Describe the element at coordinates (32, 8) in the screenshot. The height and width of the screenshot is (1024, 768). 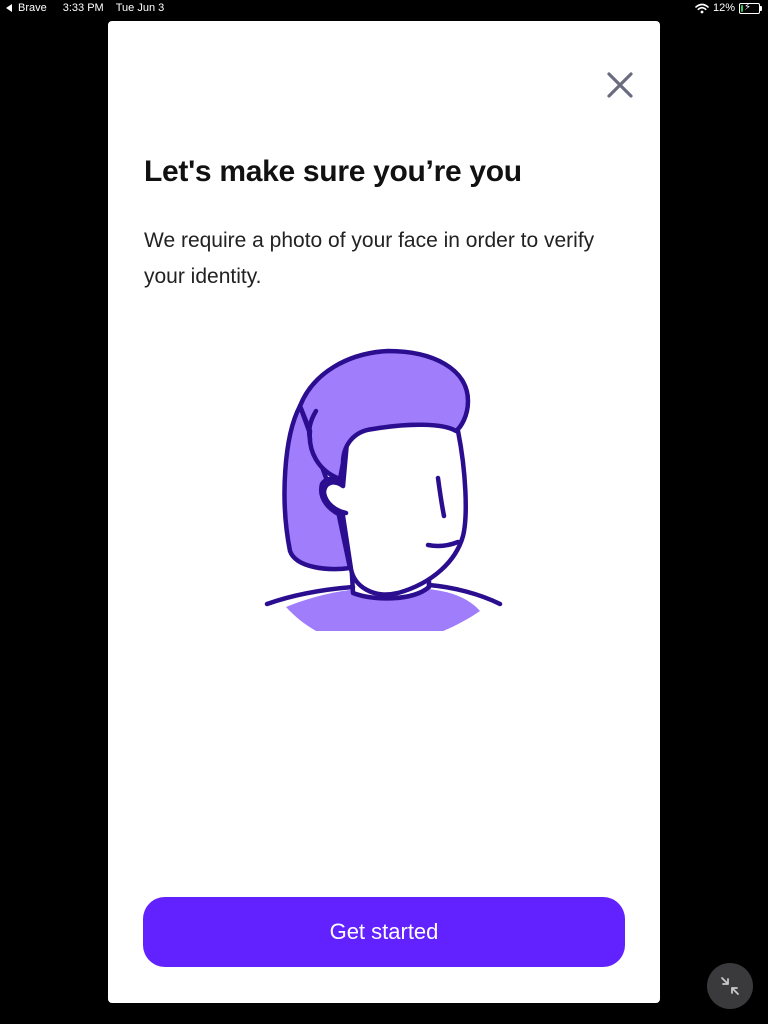
I see `back-app-label: Brave` at that location.